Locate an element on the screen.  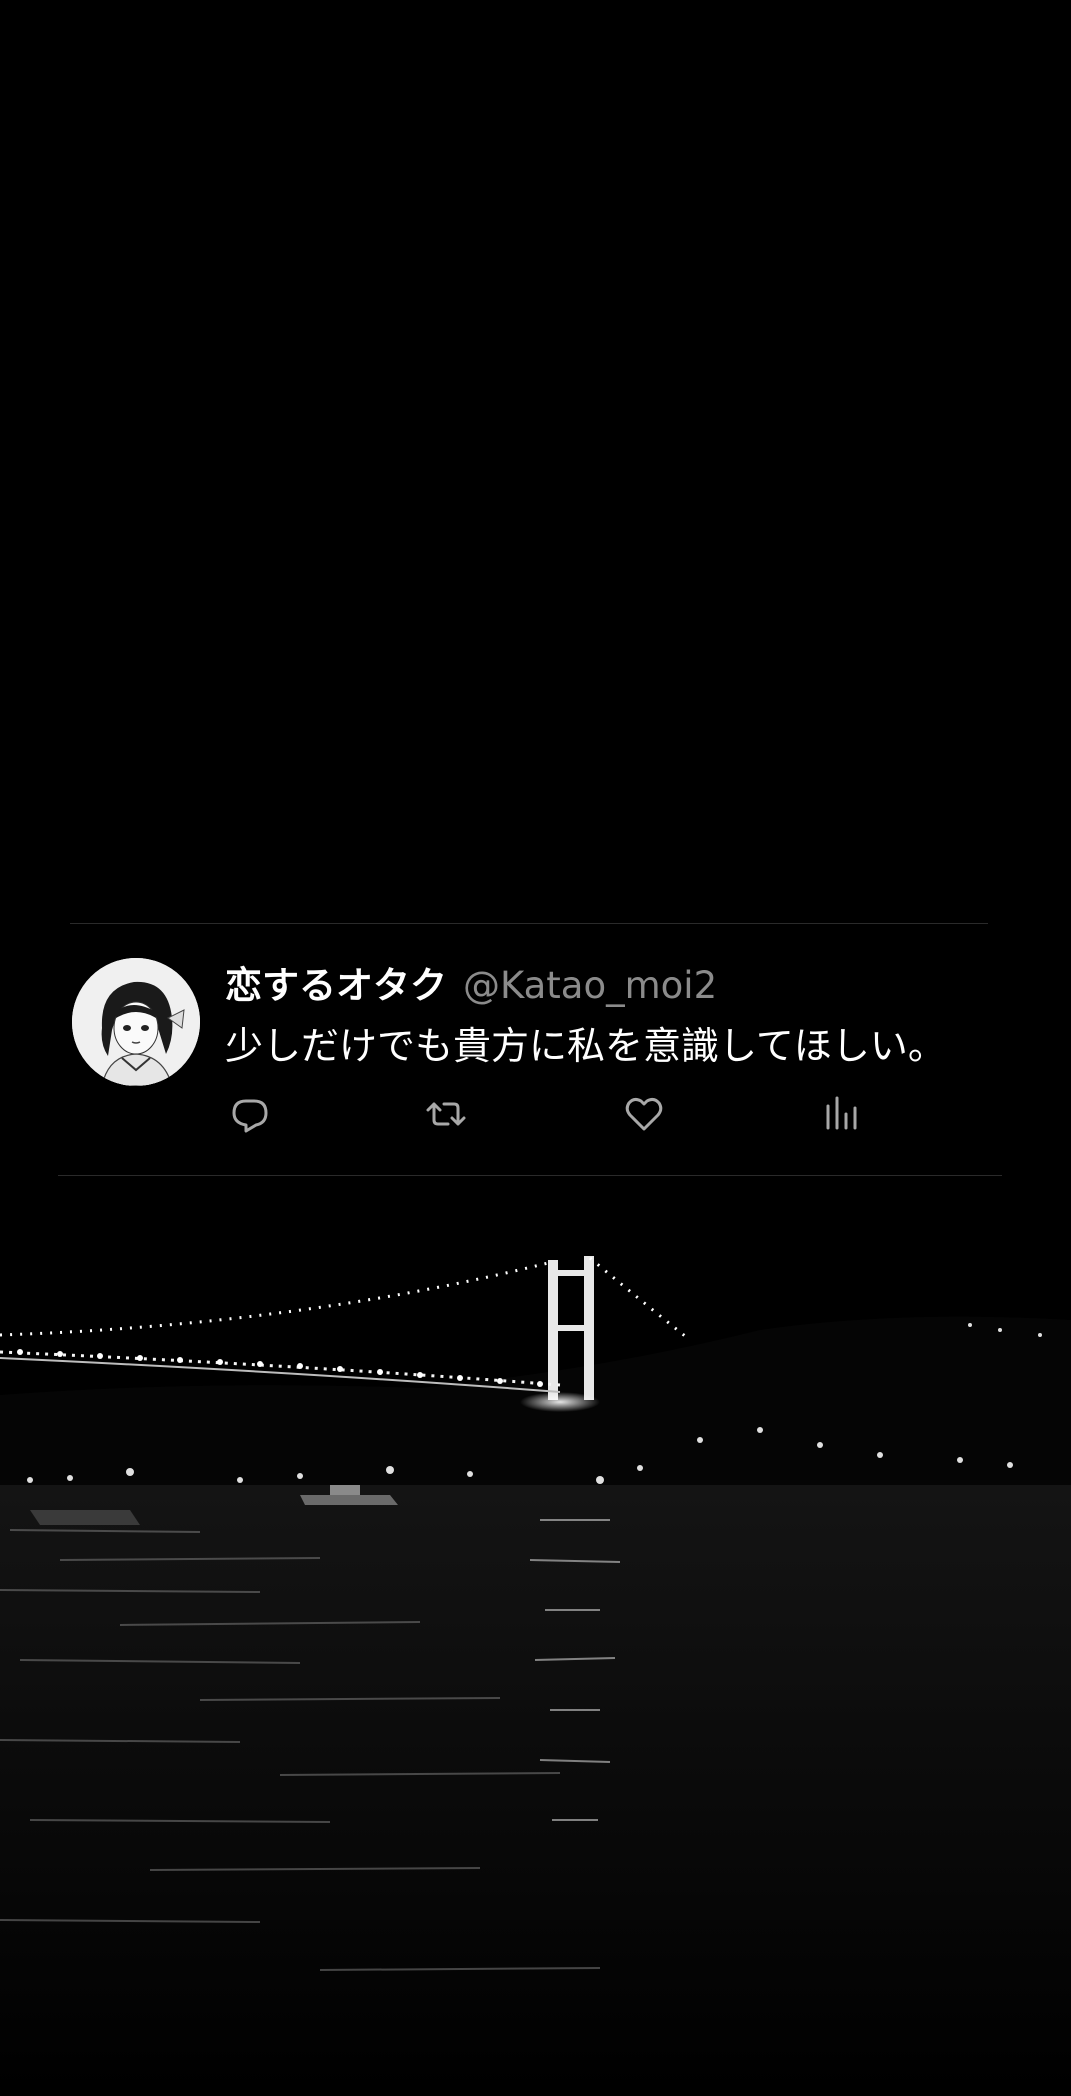
retweet-icon is located at coordinates (446, 1114).